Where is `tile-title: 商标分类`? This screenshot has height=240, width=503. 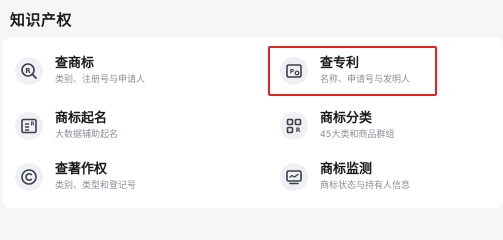
tile-title: 商标分类 is located at coordinates (346, 118).